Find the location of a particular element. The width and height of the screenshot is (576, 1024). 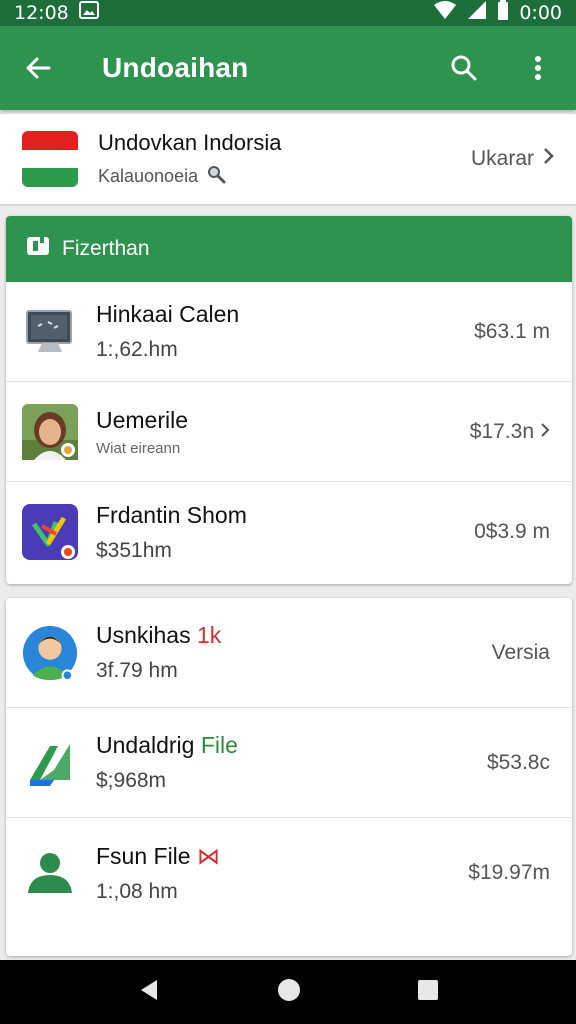

wifi-icon is located at coordinates (445, 13).